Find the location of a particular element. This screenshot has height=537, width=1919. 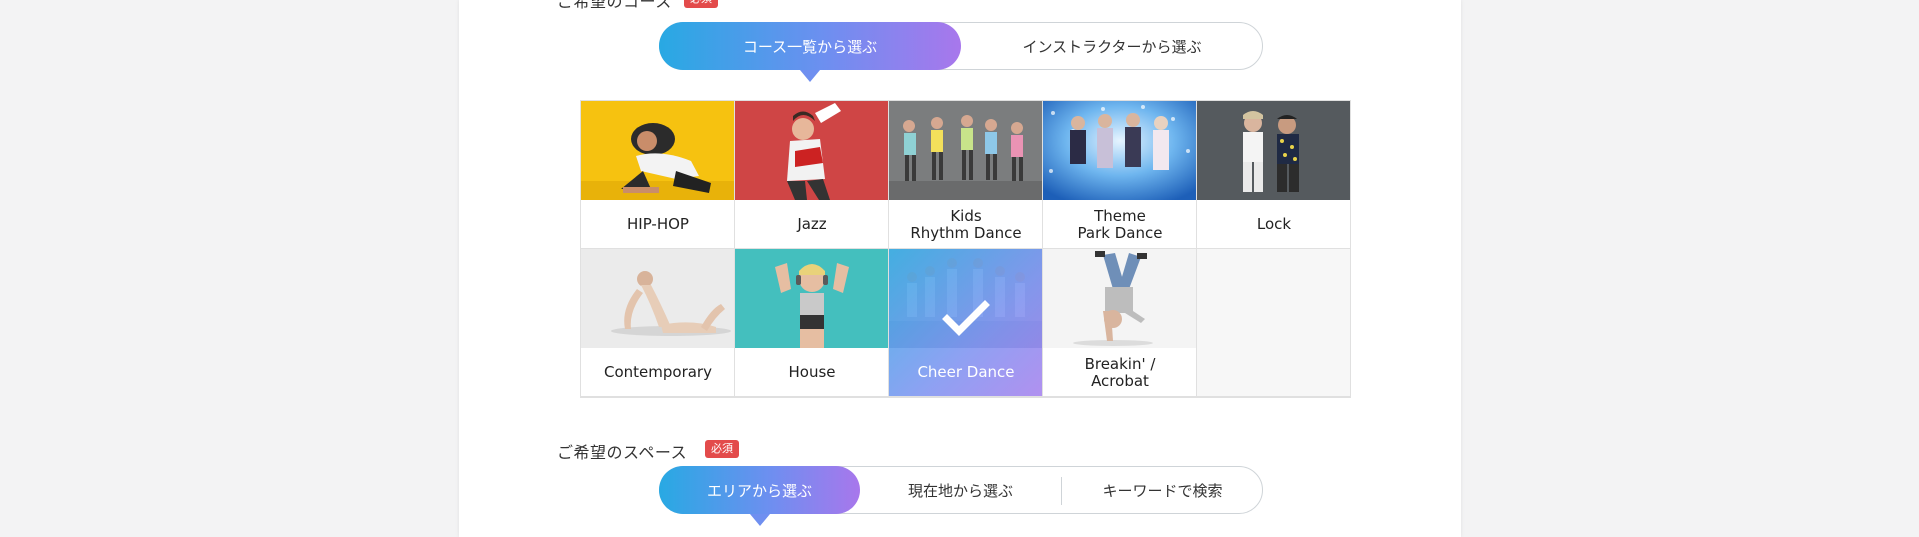

course-label: House is located at coordinates (812, 372).